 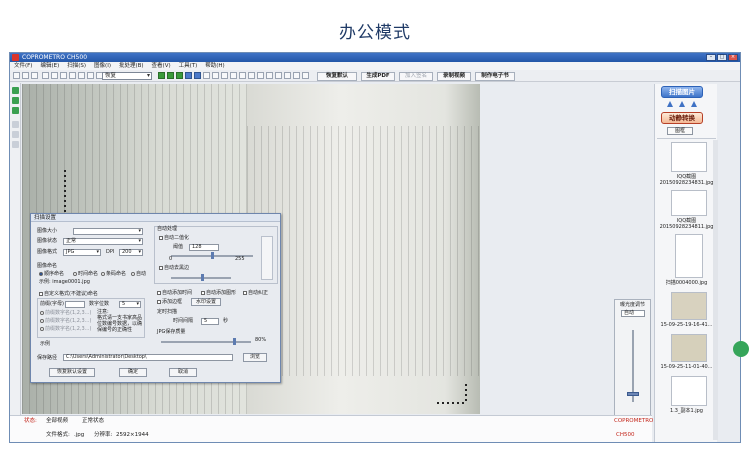 I want to click on close-icon: ×, so click(x=733, y=57).